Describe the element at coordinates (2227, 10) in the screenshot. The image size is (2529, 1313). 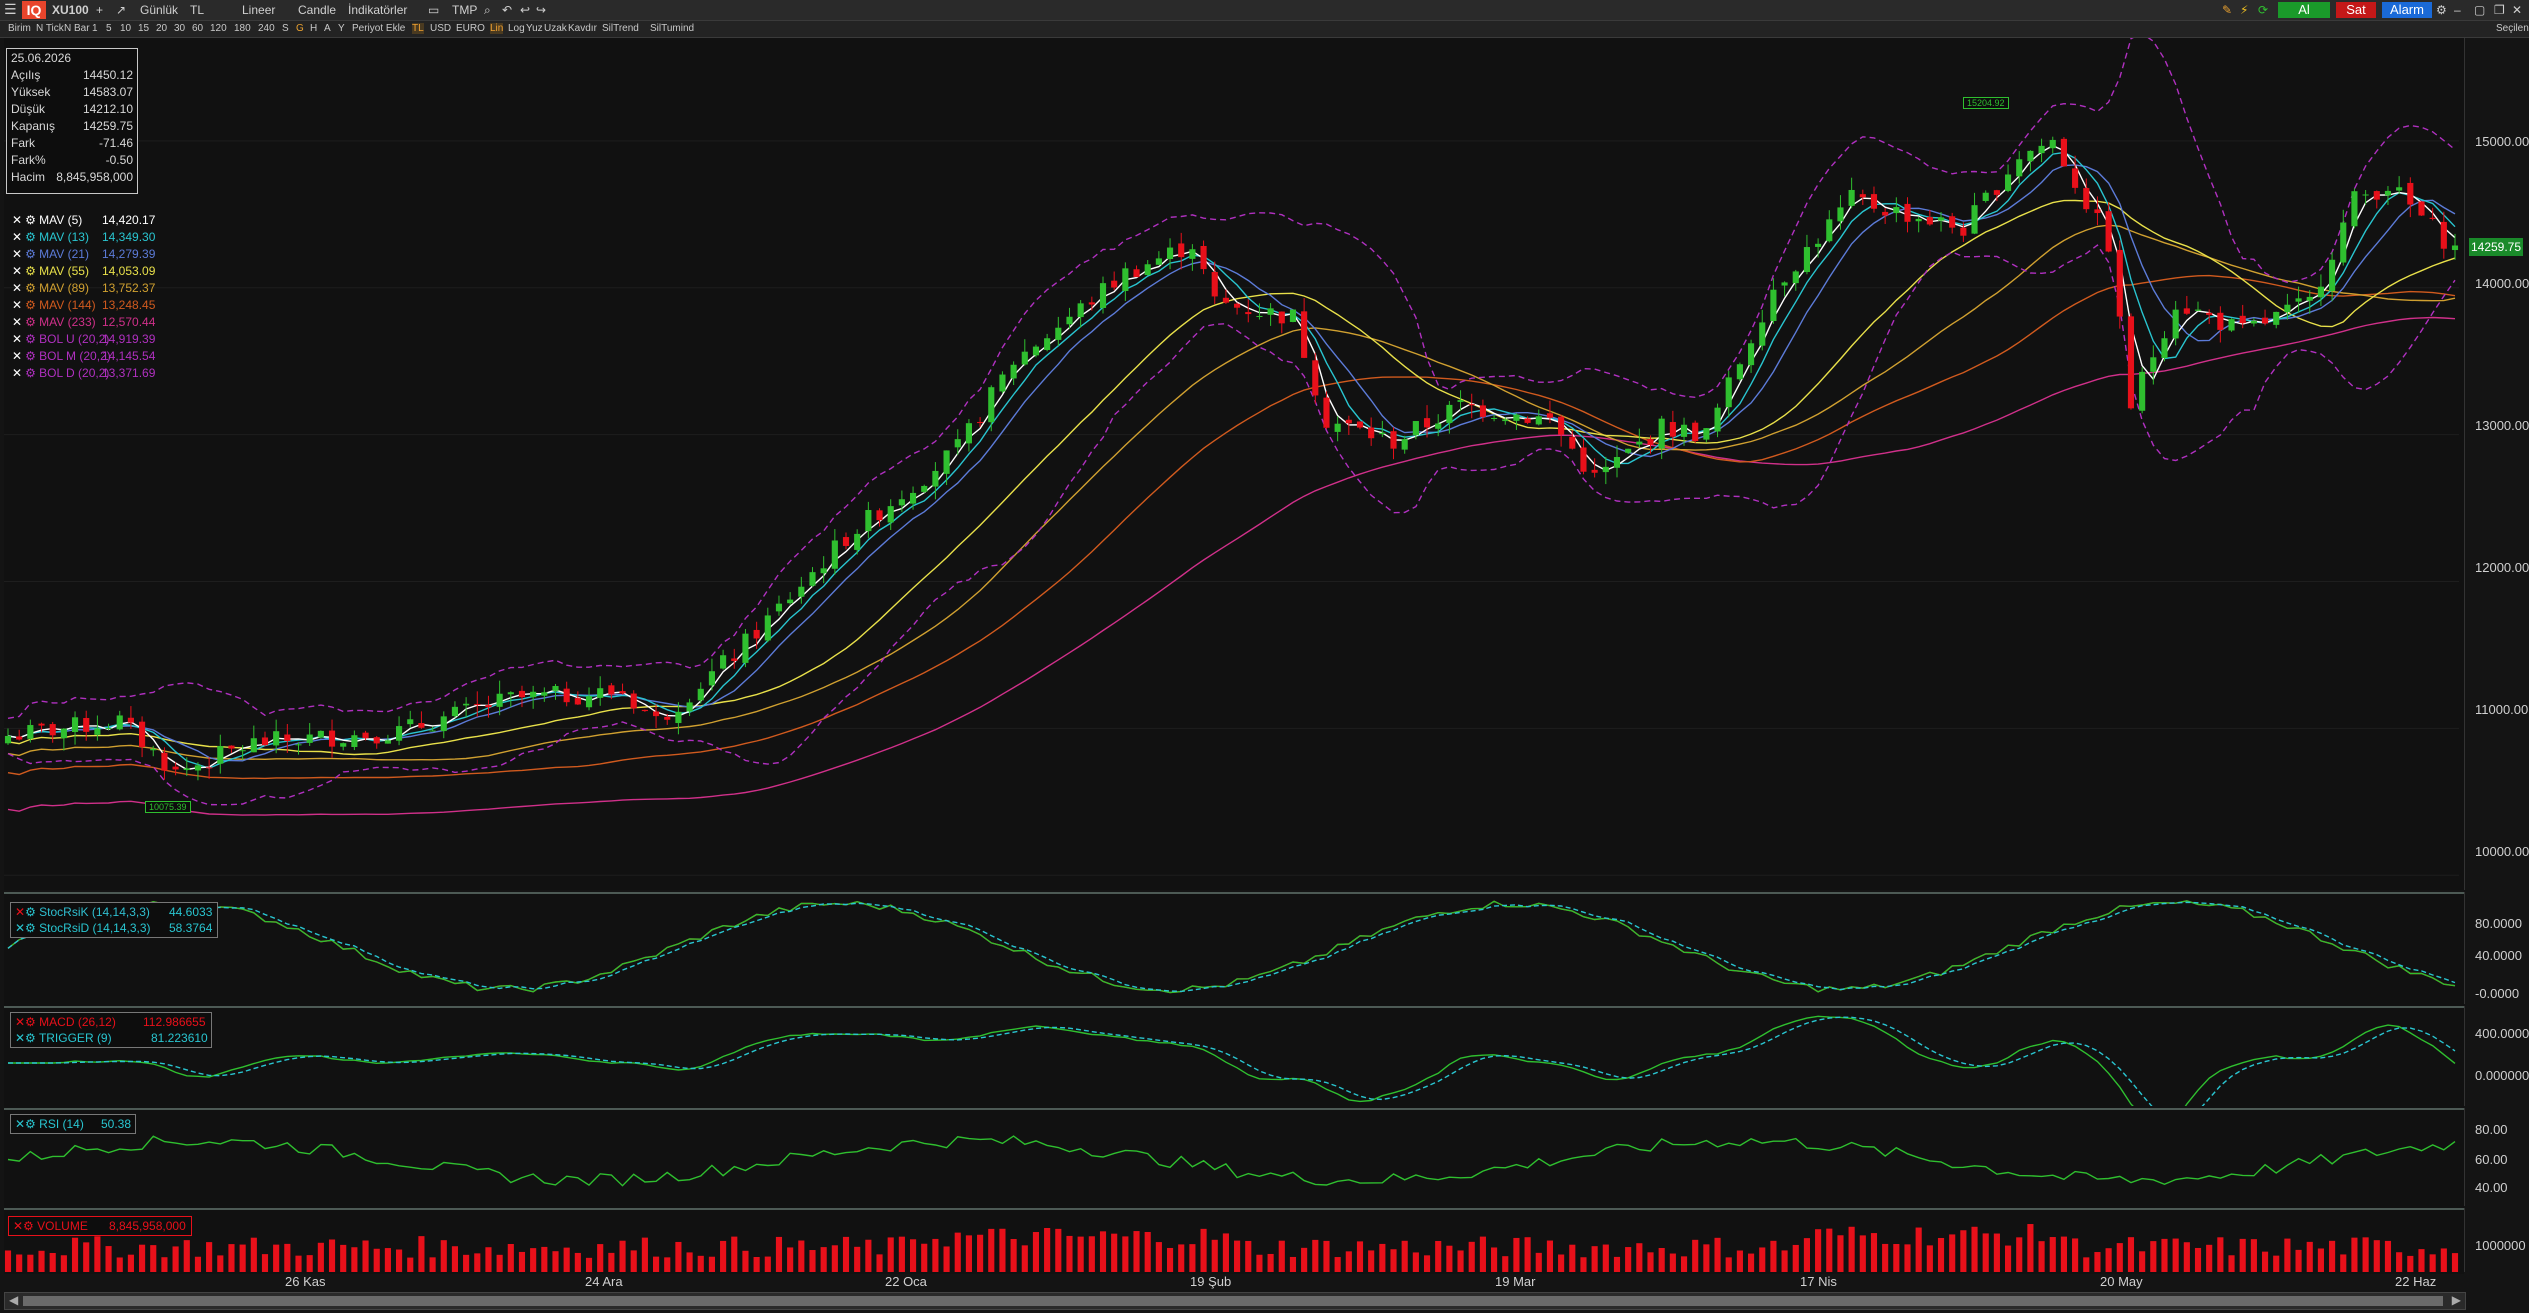
I see `pencil-icon: ✎` at that location.